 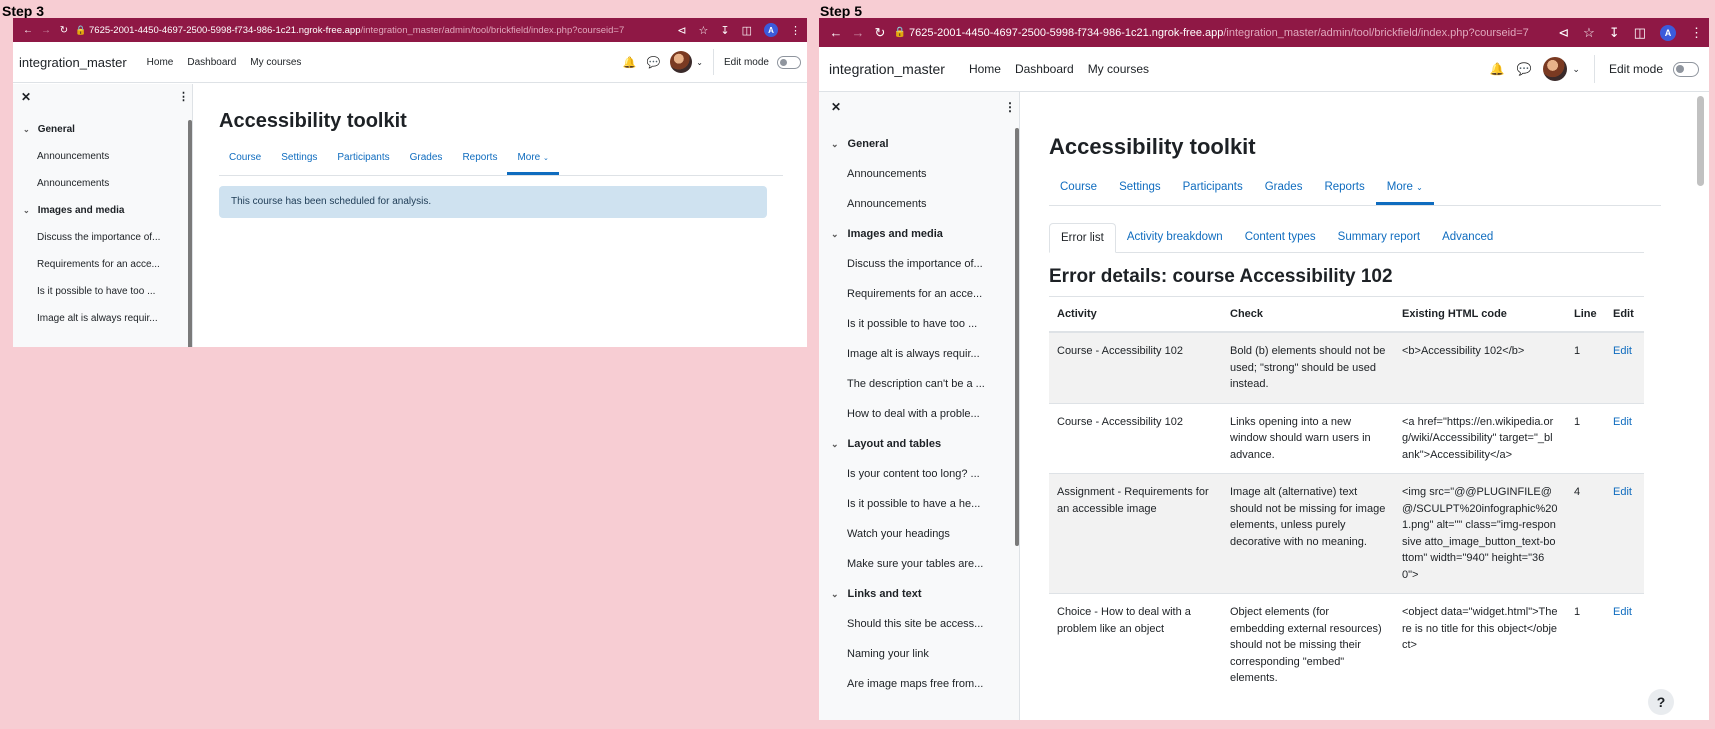 What do you see at coordinates (1661, 702) in the screenshot?
I see `help-button: ?` at bounding box center [1661, 702].